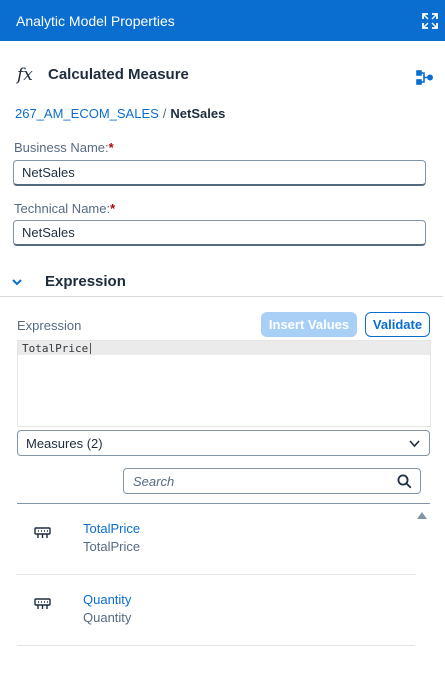 This screenshot has width=445, height=700. What do you see at coordinates (198, 113) in the screenshot?
I see `breadcrumb-current: NetSales` at bounding box center [198, 113].